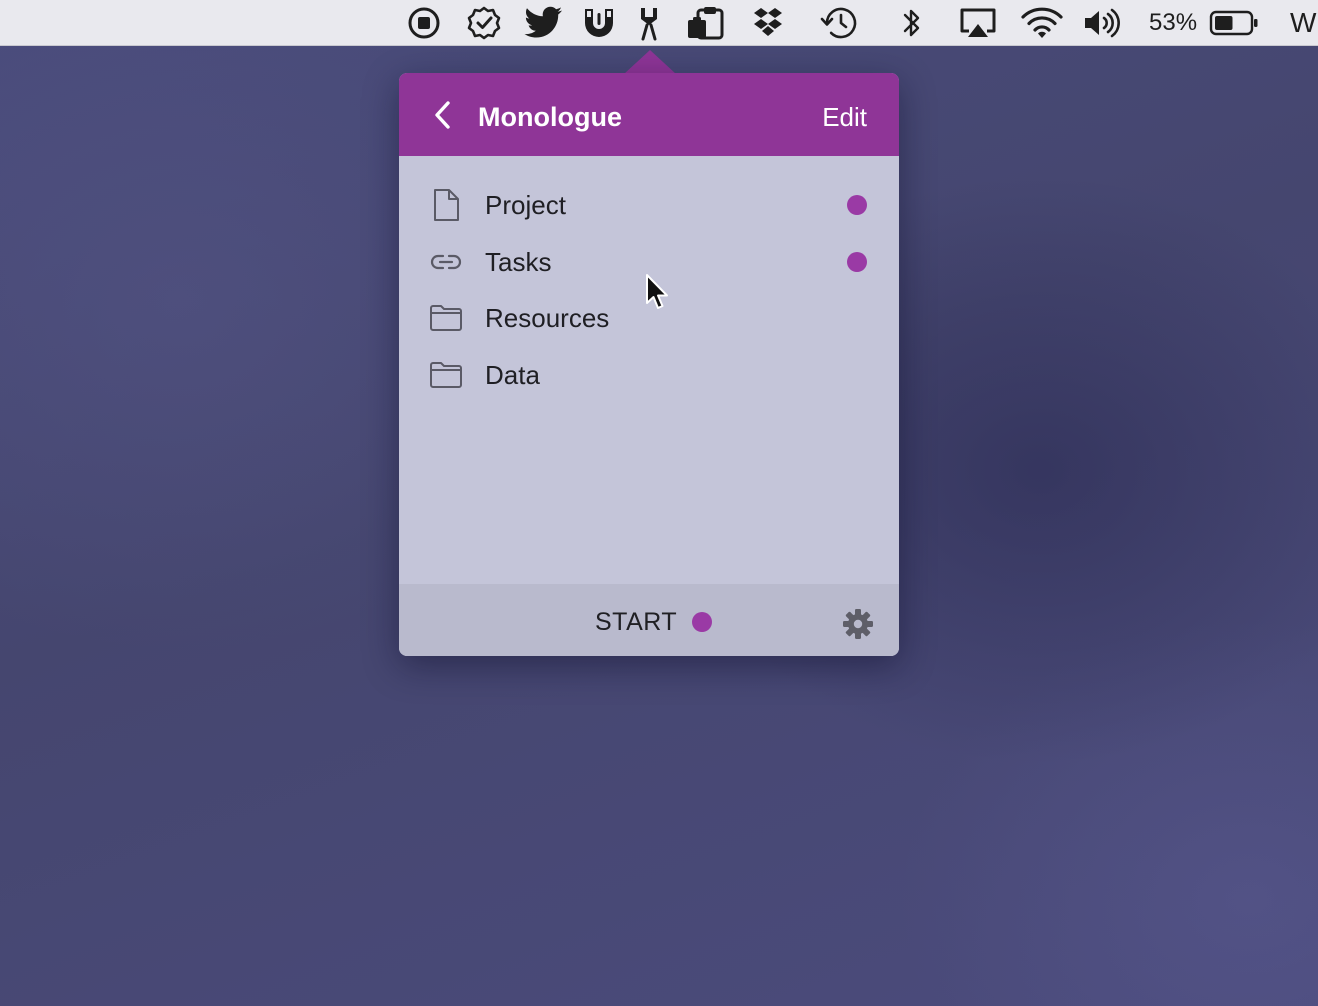 This screenshot has width=1318, height=1006. What do you see at coordinates (978, 23) in the screenshot?
I see `airplay-icon` at bounding box center [978, 23].